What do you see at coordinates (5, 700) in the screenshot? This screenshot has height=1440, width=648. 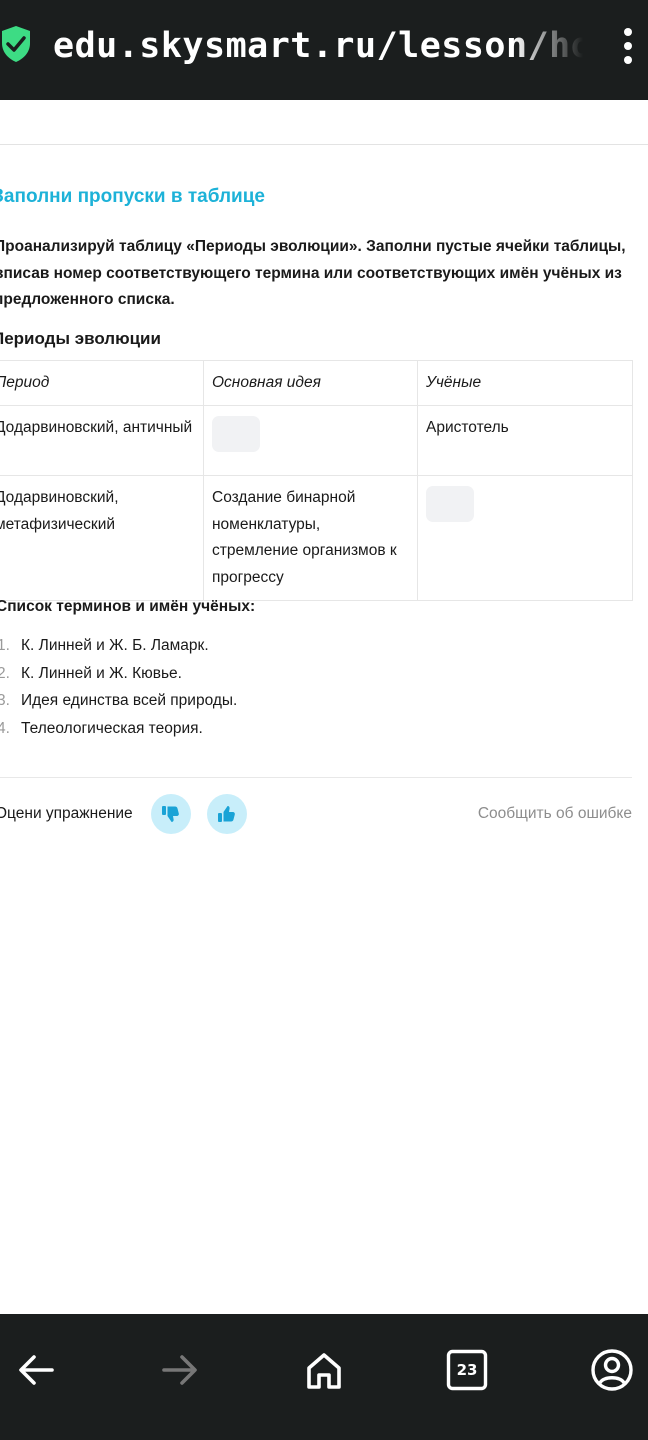 I see `list-number: 3.` at bounding box center [5, 700].